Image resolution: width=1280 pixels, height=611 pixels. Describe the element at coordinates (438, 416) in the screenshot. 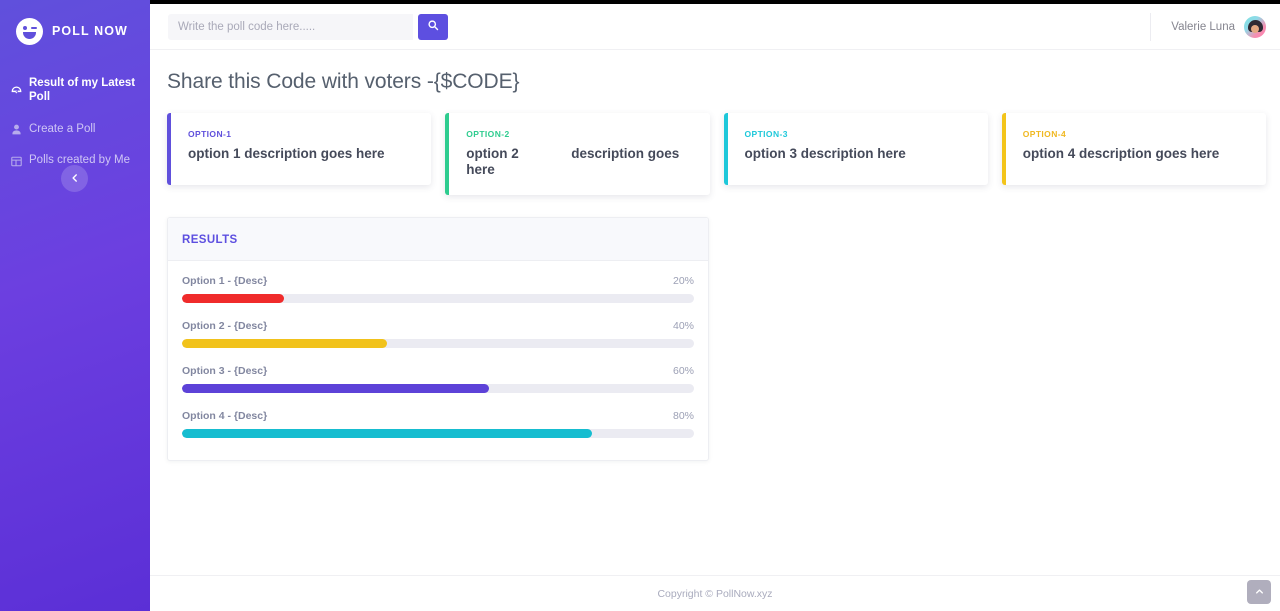

I see `result-row-meta: Option 4 - {Desc} 80%` at that location.